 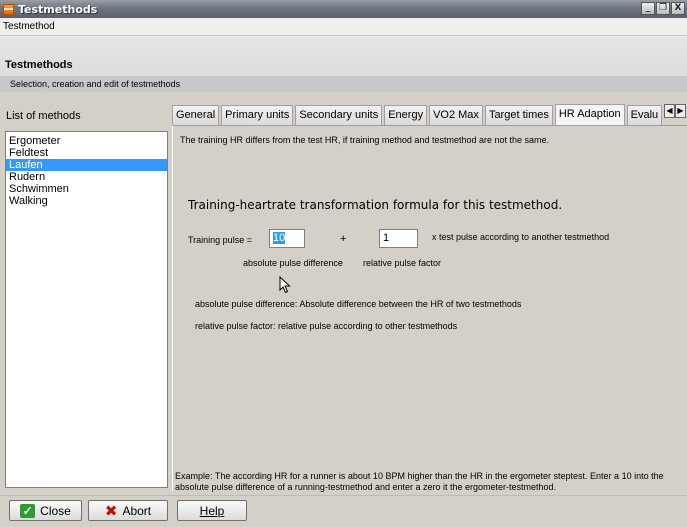 What do you see at coordinates (648, 8) in the screenshot?
I see `minimize-button: _` at bounding box center [648, 8].